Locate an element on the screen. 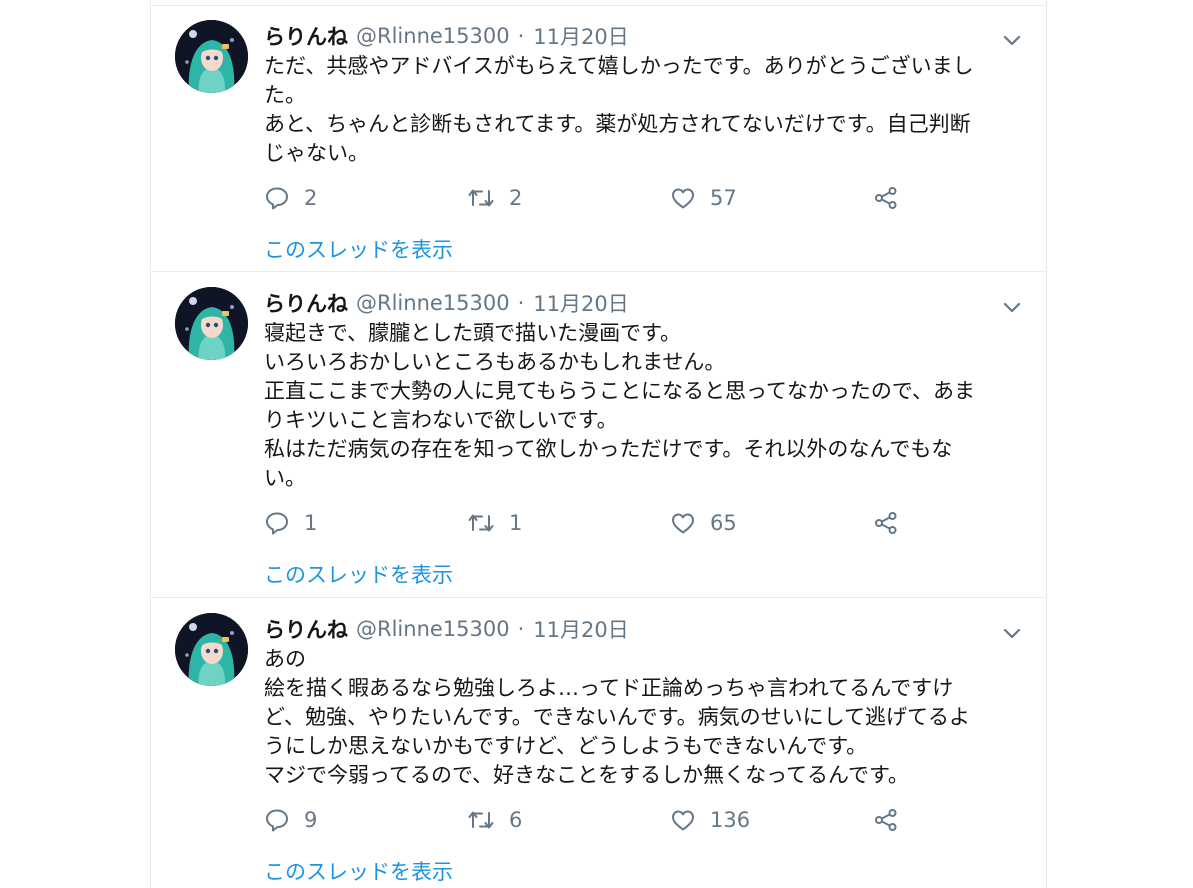 Image resolution: width=1193 pixels, height=888 pixels. reply-button: 9 is located at coordinates (290, 820).